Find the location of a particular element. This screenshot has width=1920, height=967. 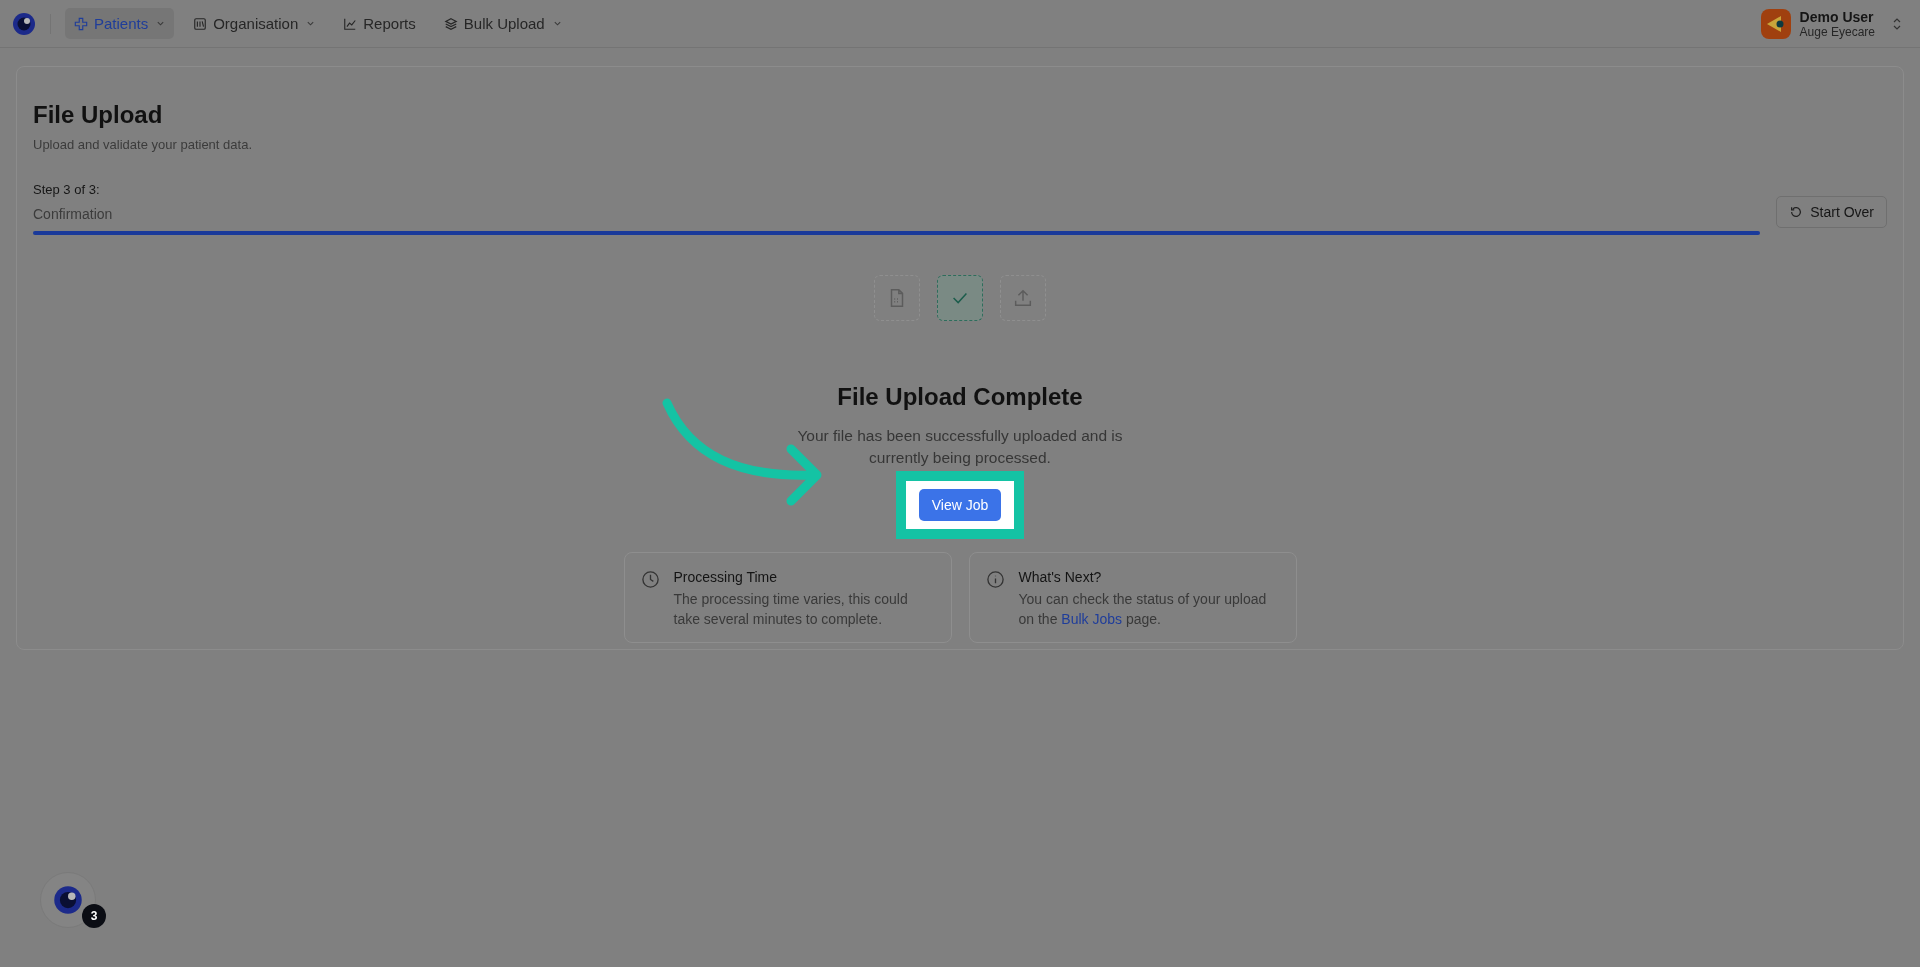

user-name: Demo User is located at coordinates (1837, 16).